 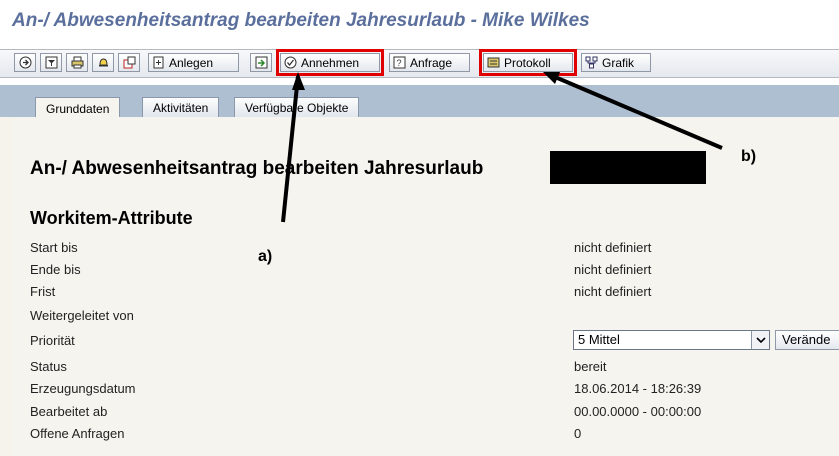 What do you see at coordinates (290, 149) in the screenshot?
I see `arrow-a` at bounding box center [290, 149].